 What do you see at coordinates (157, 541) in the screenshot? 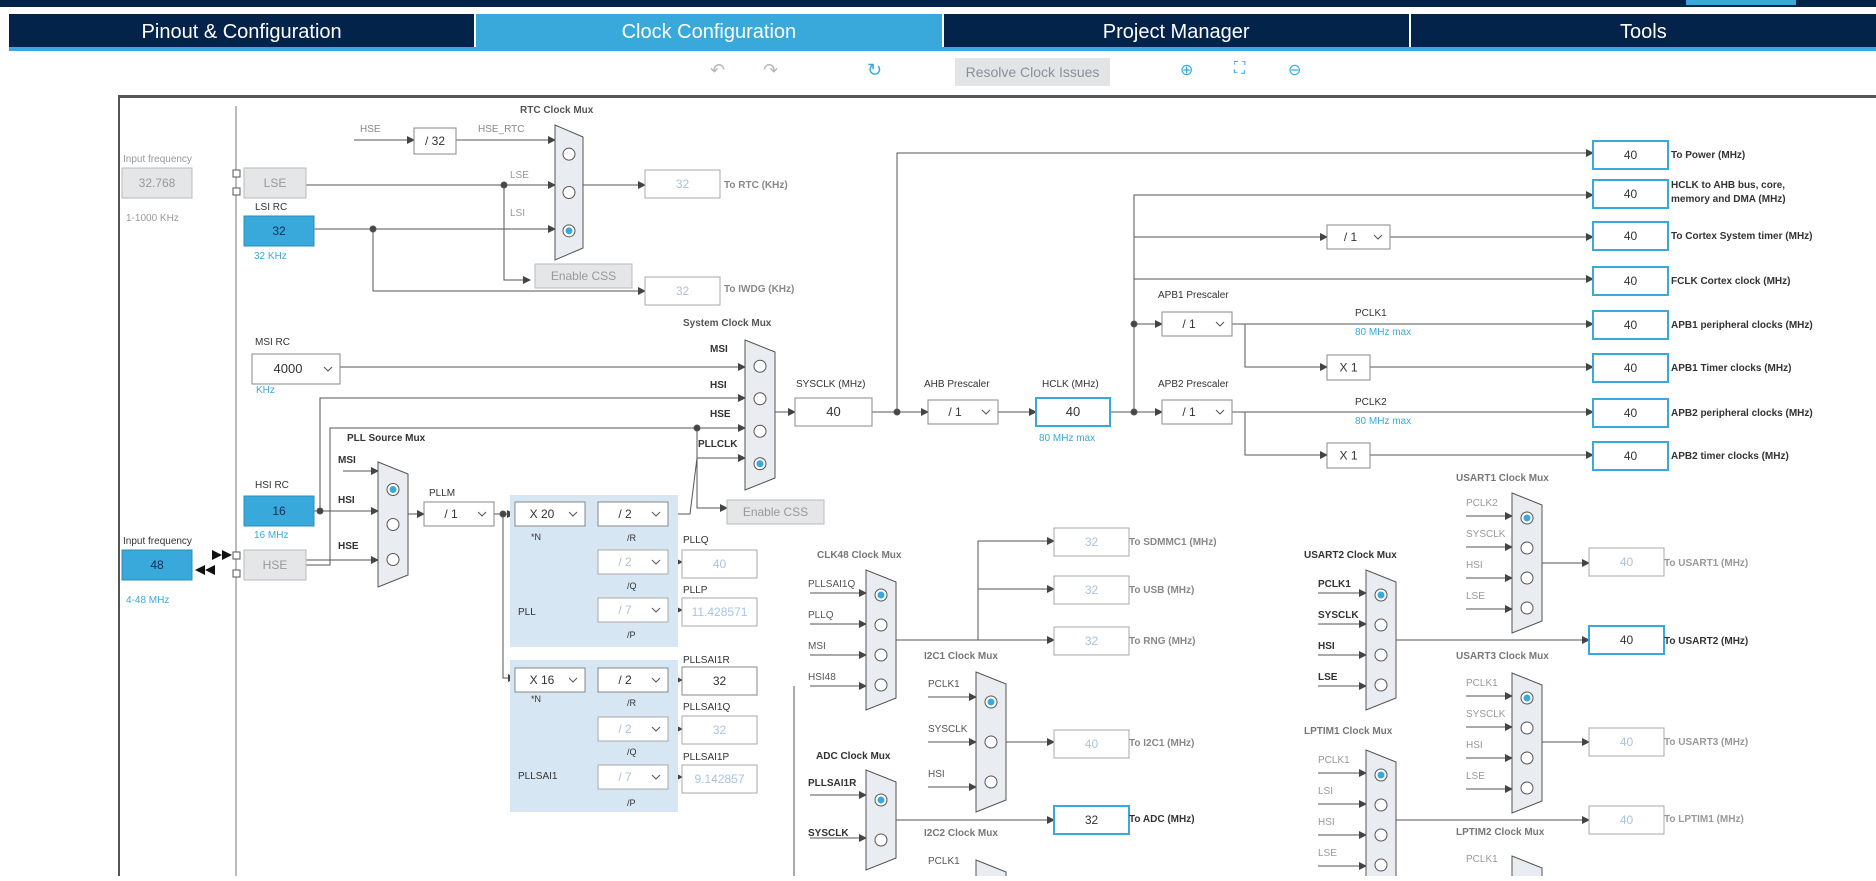
I see `hse-input-frequency-label: Input frequency` at bounding box center [157, 541].